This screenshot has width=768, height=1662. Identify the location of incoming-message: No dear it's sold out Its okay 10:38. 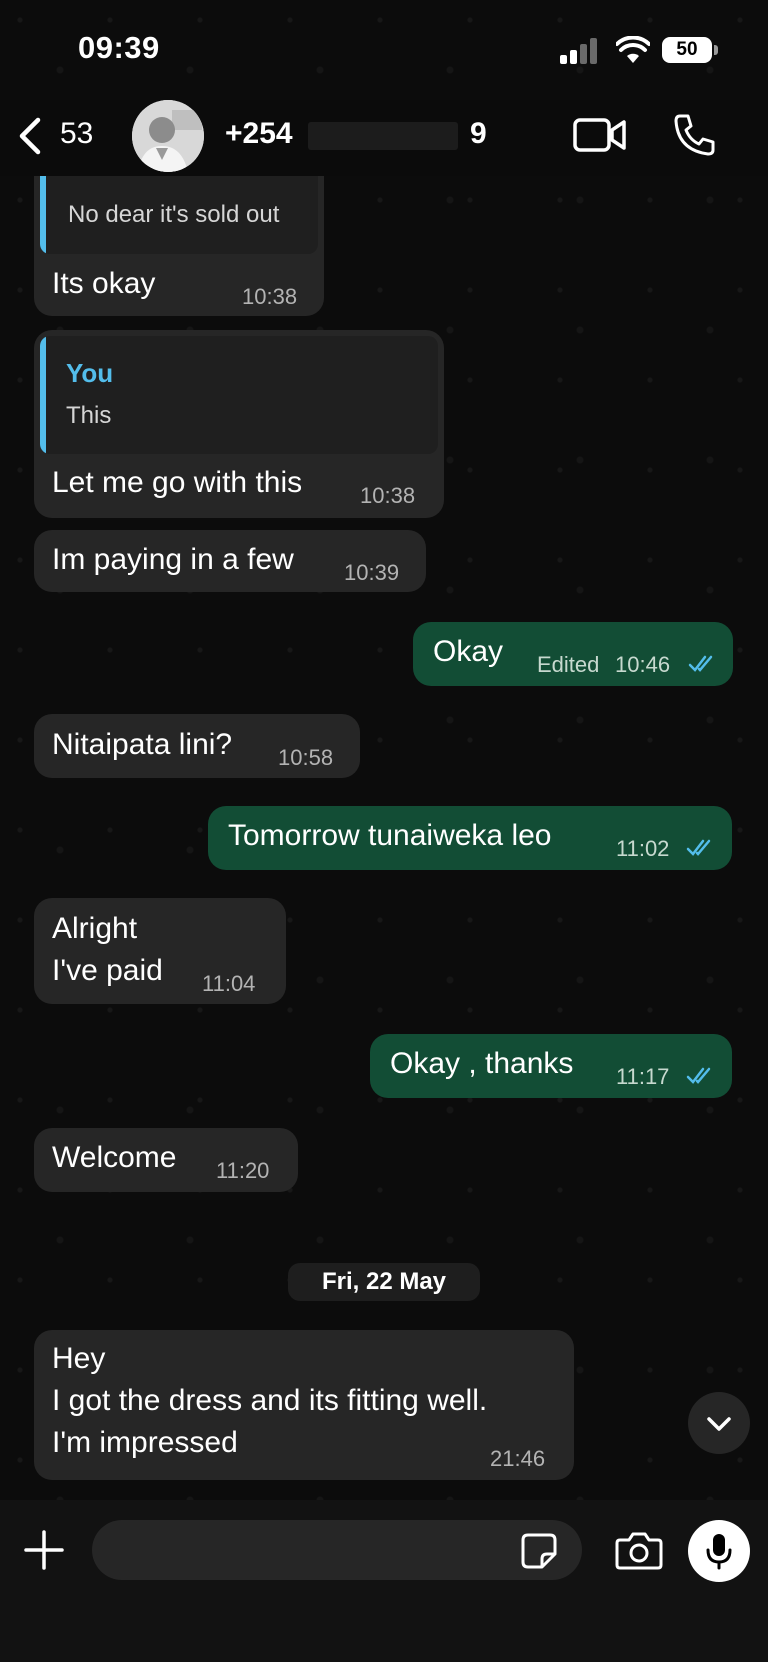
(179, 246).